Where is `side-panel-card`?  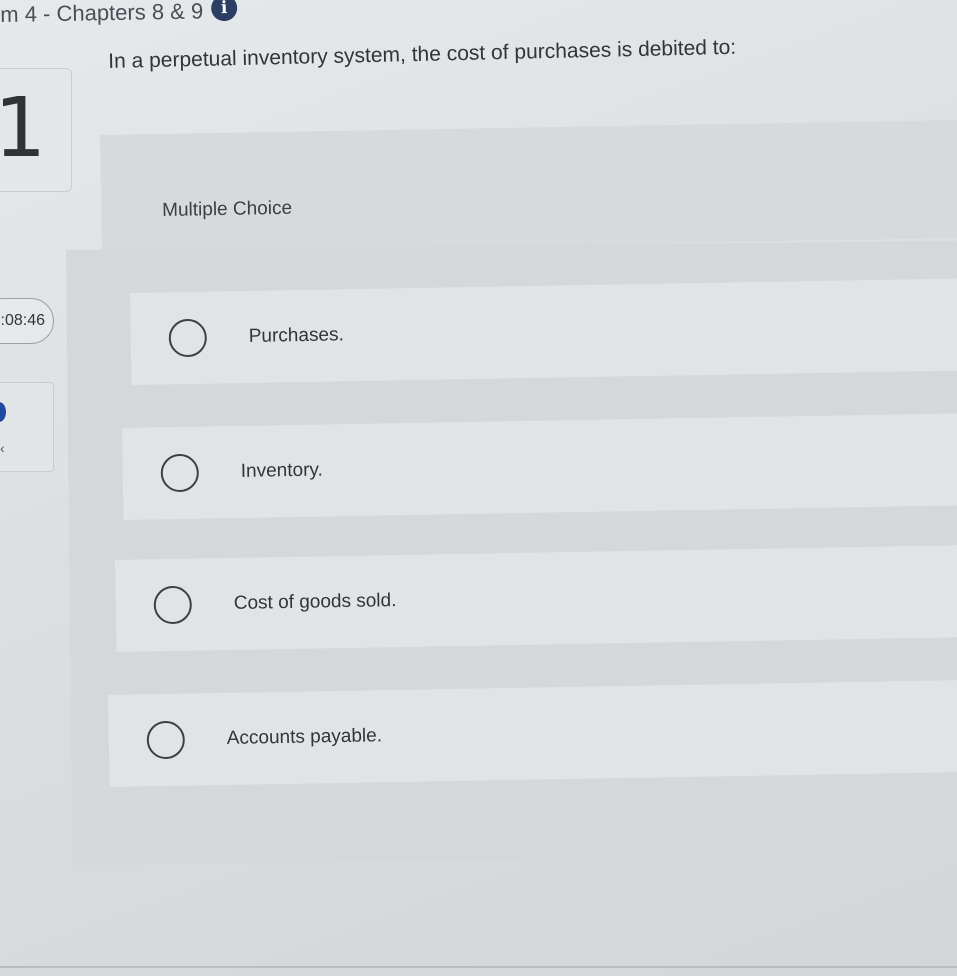
side-panel-card is located at coordinates (27, 427).